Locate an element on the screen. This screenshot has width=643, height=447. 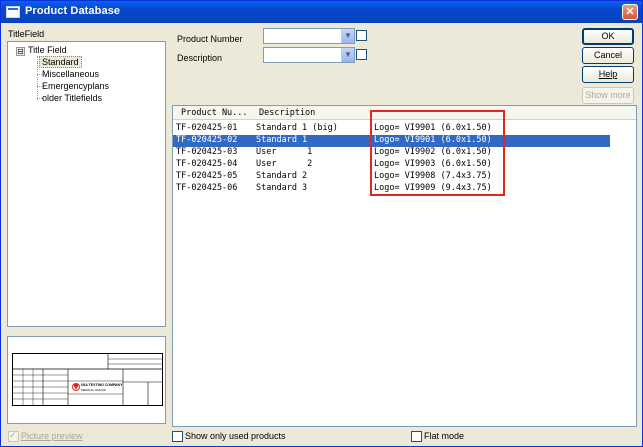
flat-mode-checkbox is located at coordinates (416, 436).